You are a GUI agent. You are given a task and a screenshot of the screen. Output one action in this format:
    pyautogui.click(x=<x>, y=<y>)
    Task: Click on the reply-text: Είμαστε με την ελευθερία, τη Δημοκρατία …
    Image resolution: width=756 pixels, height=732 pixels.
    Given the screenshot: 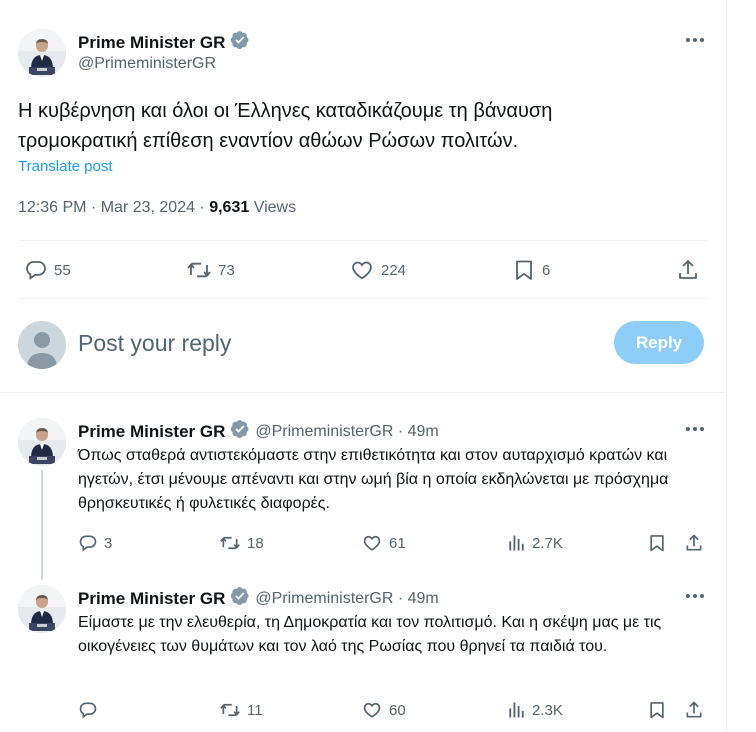 What is the action you would take?
    pyautogui.click(x=370, y=634)
    